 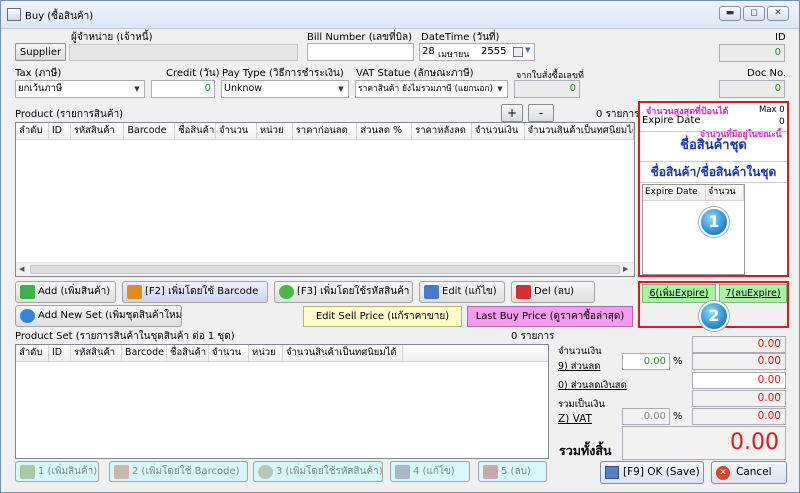 What do you see at coordinates (749, 472) in the screenshot?
I see `cancel-button: ✕ Cancel` at bounding box center [749, 472].